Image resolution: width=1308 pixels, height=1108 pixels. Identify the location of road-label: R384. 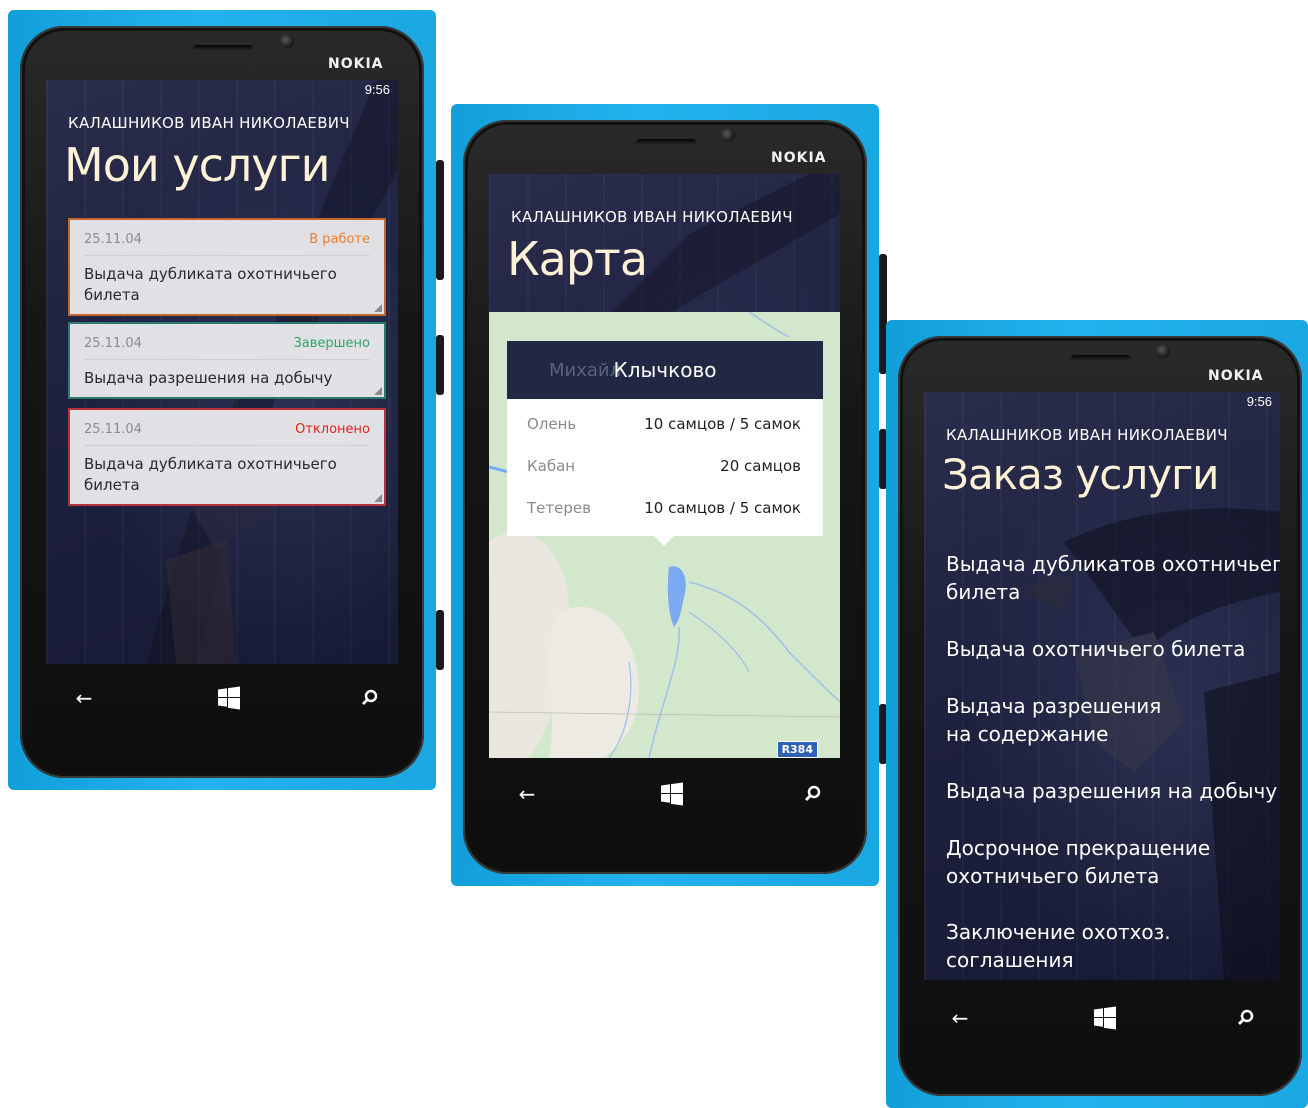
(797, 749).